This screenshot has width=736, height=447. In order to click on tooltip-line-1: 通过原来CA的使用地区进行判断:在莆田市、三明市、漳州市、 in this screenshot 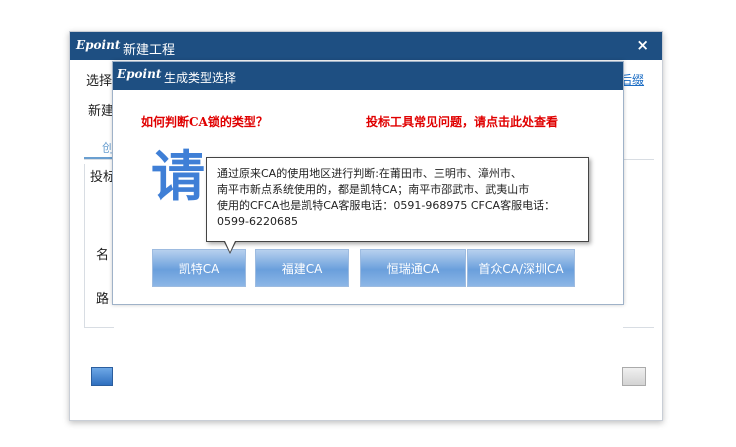, I will do `click(369, 173)`.